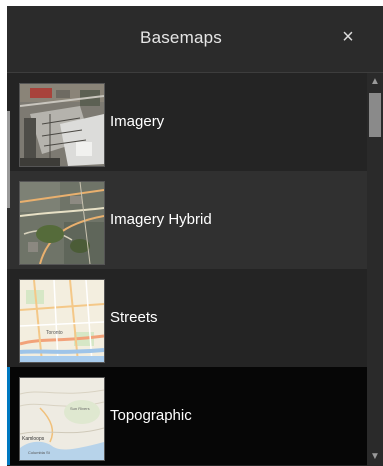 The width and height of the screenshot is (383, 466). Describe the element at coordinates (62, 321) in the screenshot. I see `streets-thumbnail: Toronto` at that location.